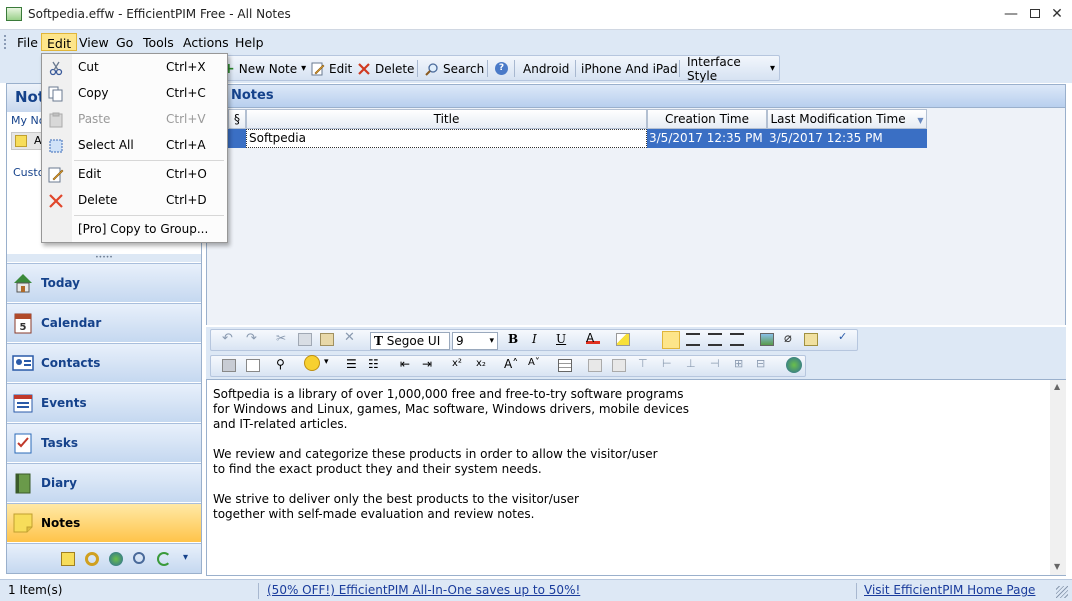  I want to click on print-icon, so click(229, 365).